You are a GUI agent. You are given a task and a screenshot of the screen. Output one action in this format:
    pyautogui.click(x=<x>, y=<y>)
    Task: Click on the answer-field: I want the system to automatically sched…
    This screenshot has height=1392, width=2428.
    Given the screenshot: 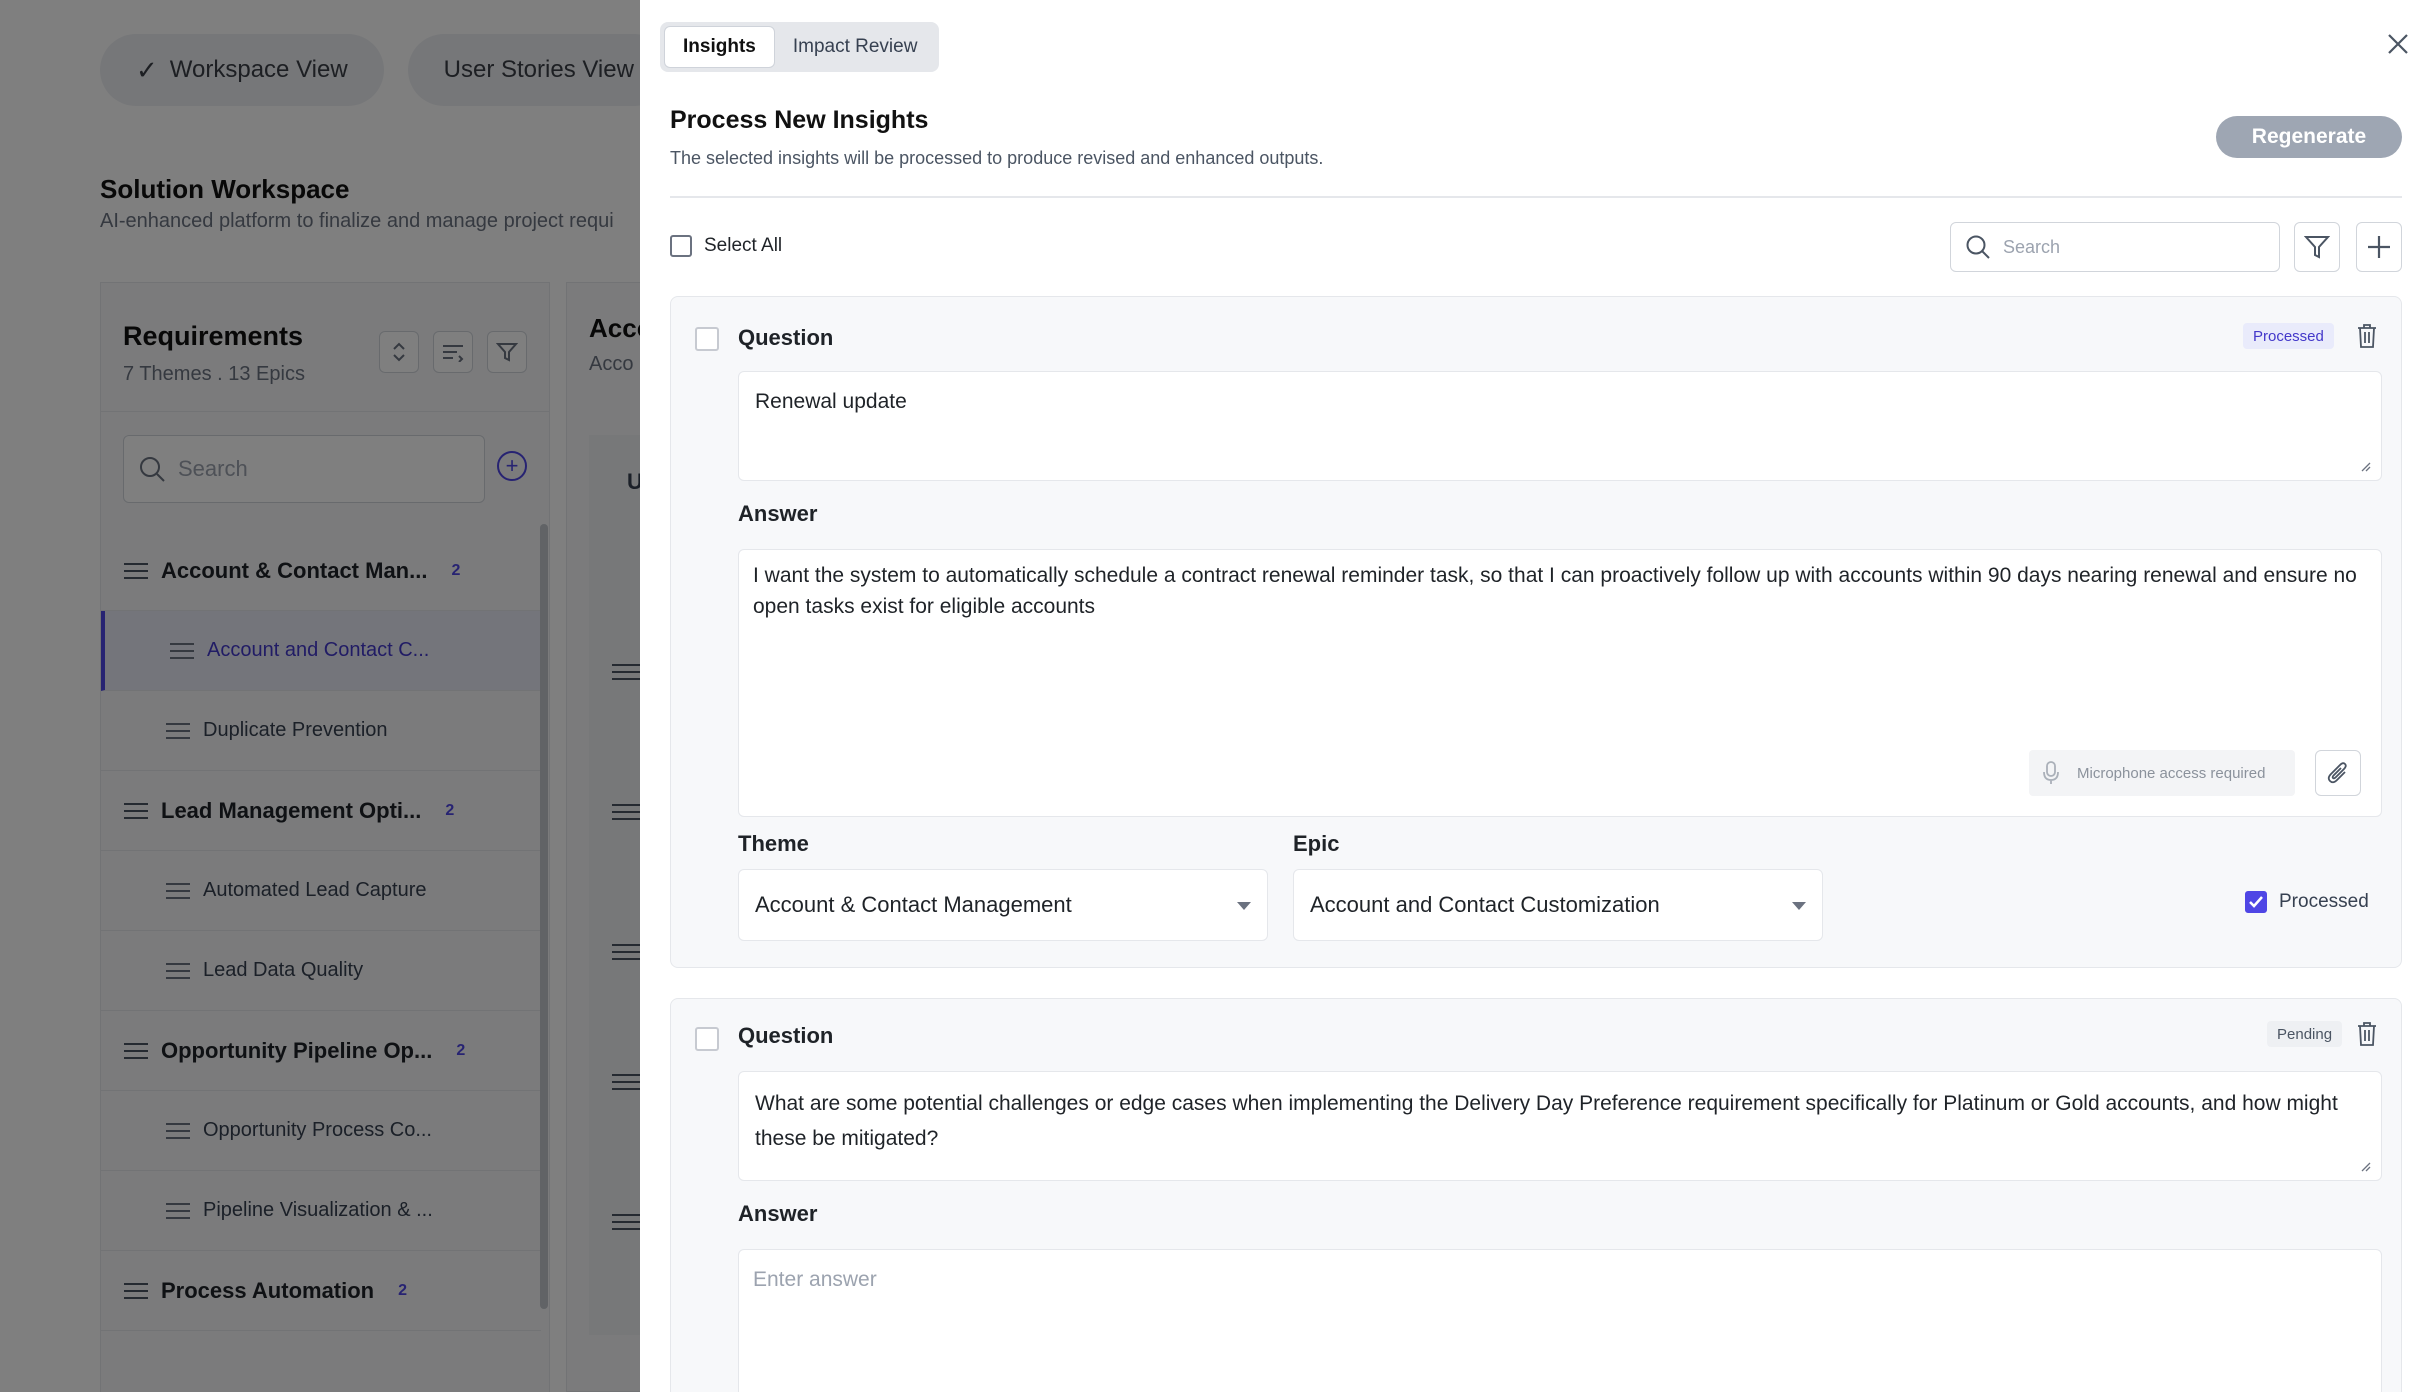 What is the action you would take?
    pyautogui.click(x=1560, y=683)
    